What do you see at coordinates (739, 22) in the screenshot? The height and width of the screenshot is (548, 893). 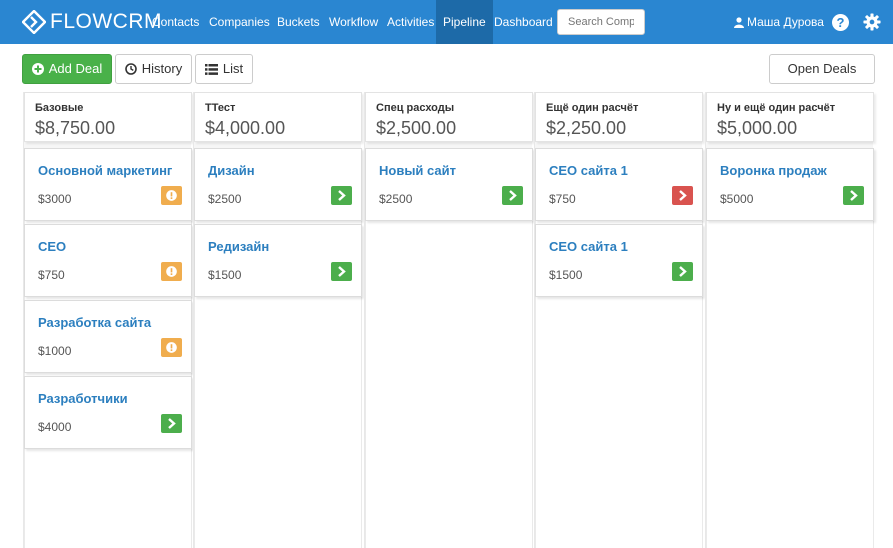 I see `user-icon` at bounding box center [739, 22].